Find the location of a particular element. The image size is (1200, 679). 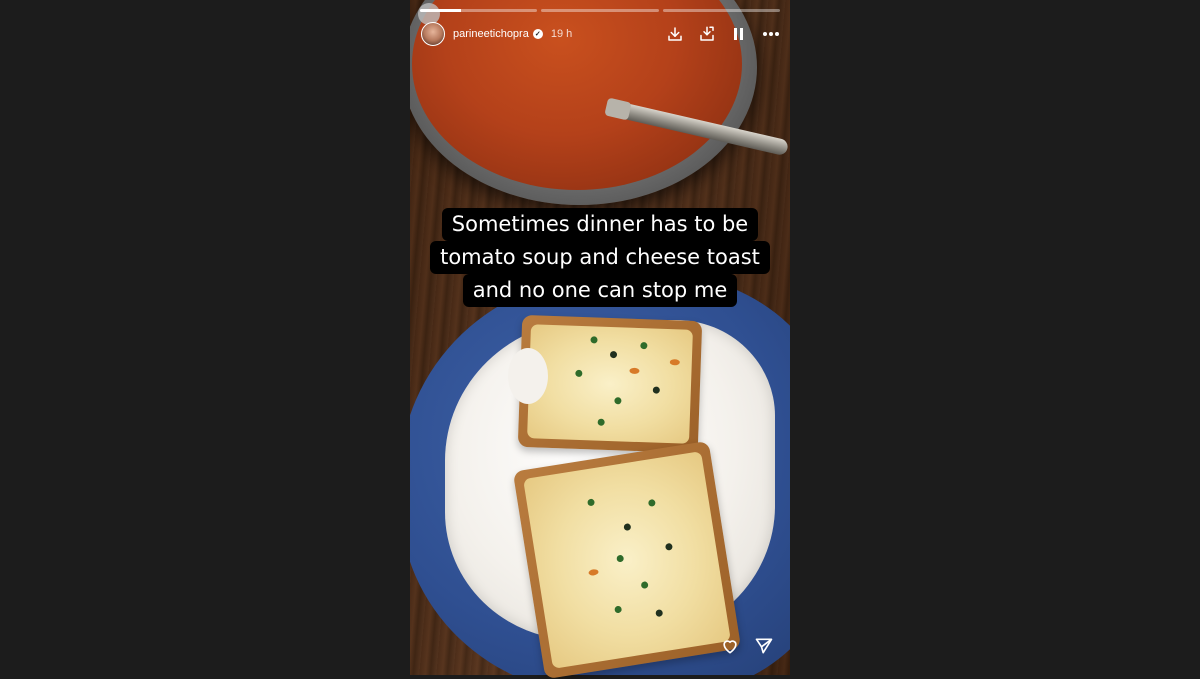

more-options-icon is located at coordinates (771, 34).